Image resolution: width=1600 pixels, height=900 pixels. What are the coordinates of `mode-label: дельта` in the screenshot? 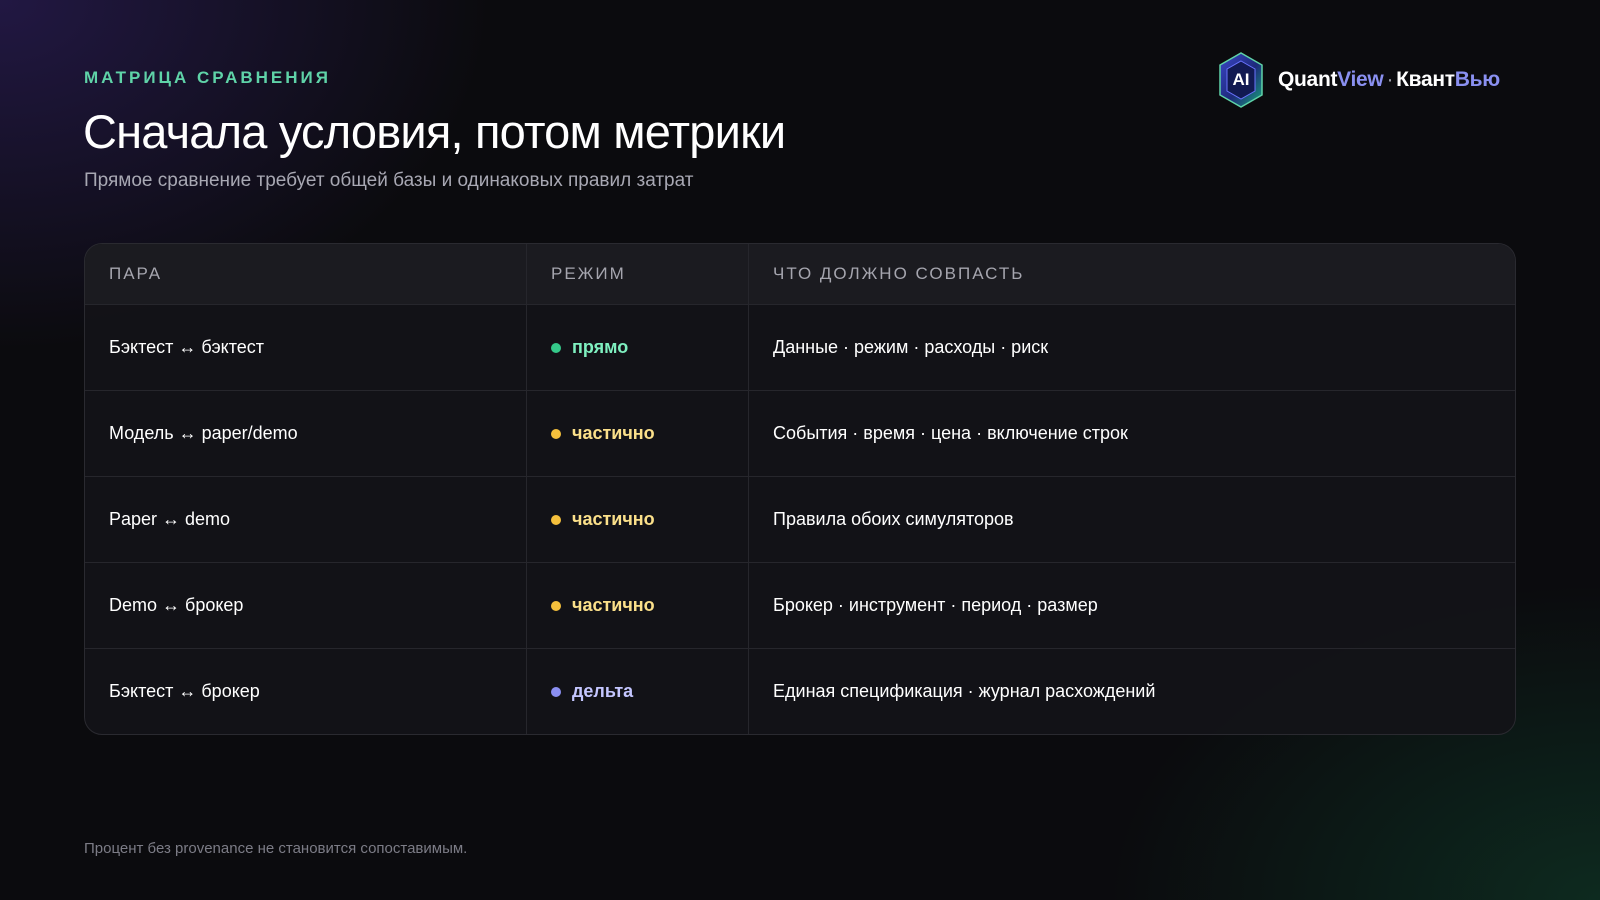 It's located at (603, 691).